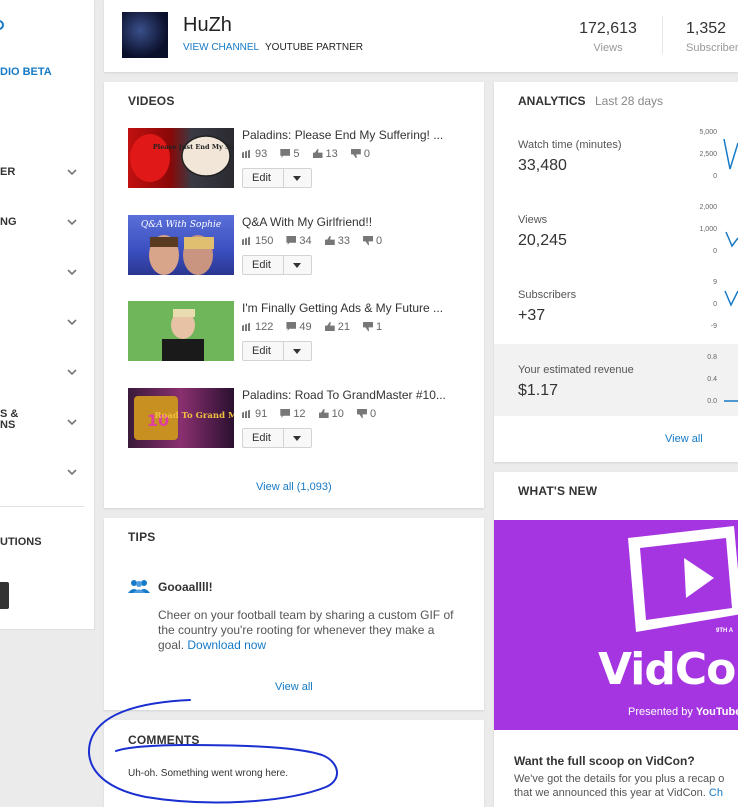 This screenshot has width=738, height=807. Describe the element at coordinates (4, 595) in the screenshot. I see `sidebar-dark-button` at that location.